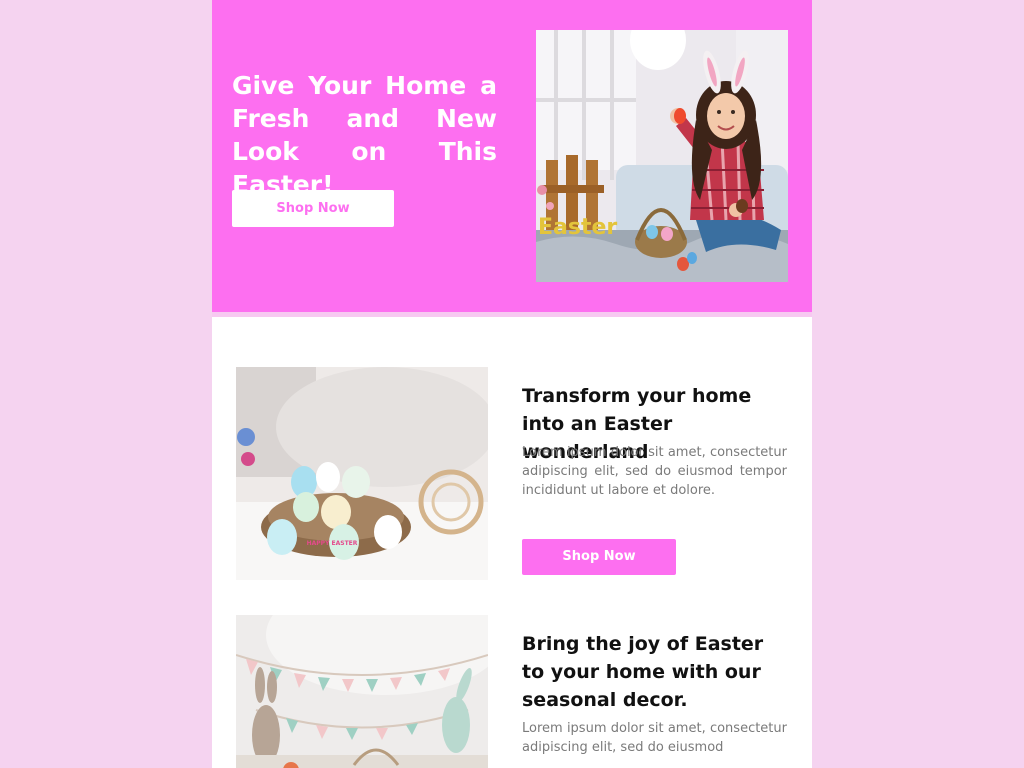  I want to click on hero-divider, so click(512, 314).